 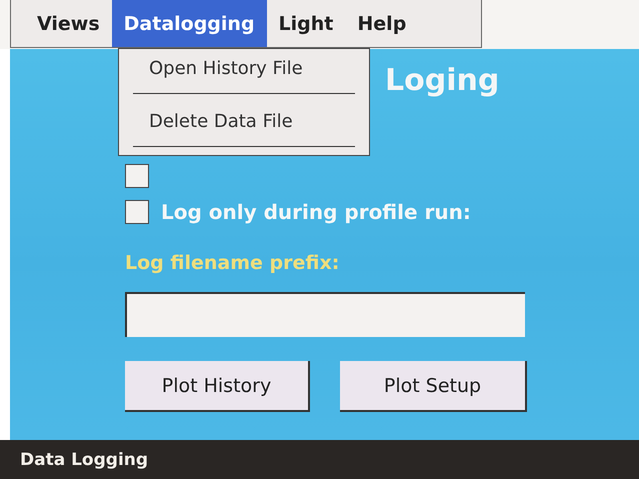 What do you see at coordinates (325, 314) in the screenshot?
I see `input-field` at bounding box center [325, 314].